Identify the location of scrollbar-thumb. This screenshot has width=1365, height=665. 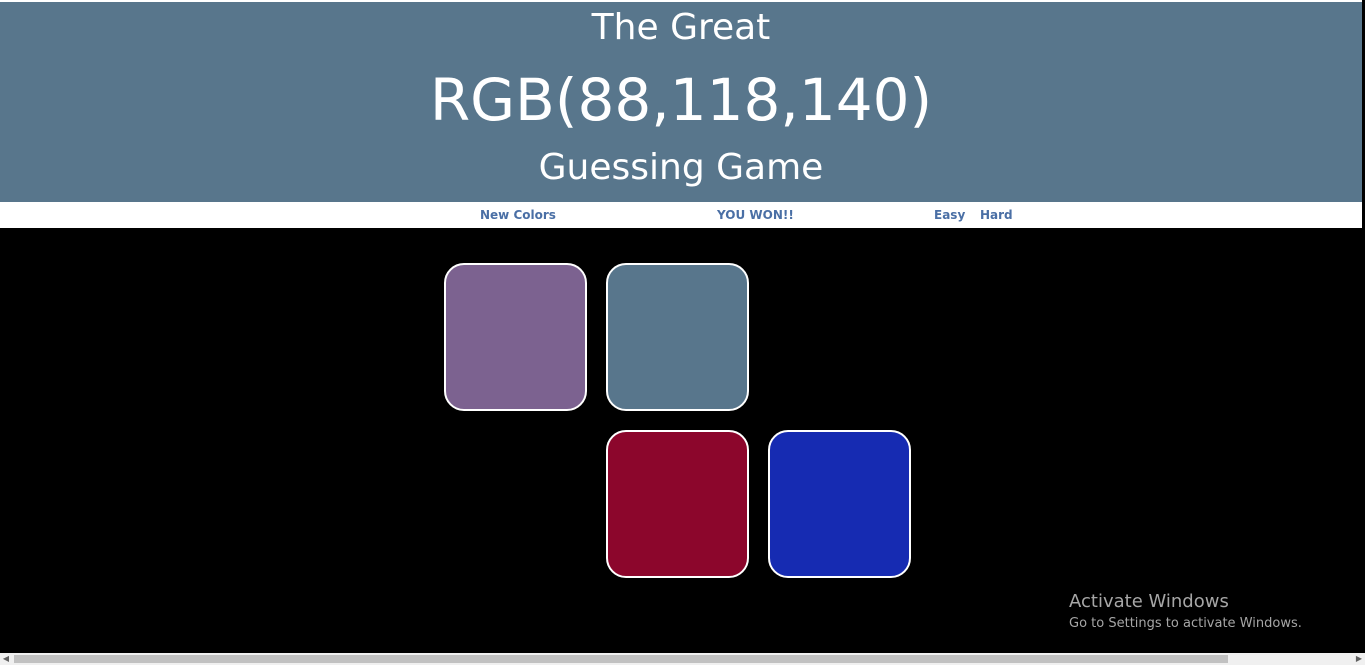
(621, 659).